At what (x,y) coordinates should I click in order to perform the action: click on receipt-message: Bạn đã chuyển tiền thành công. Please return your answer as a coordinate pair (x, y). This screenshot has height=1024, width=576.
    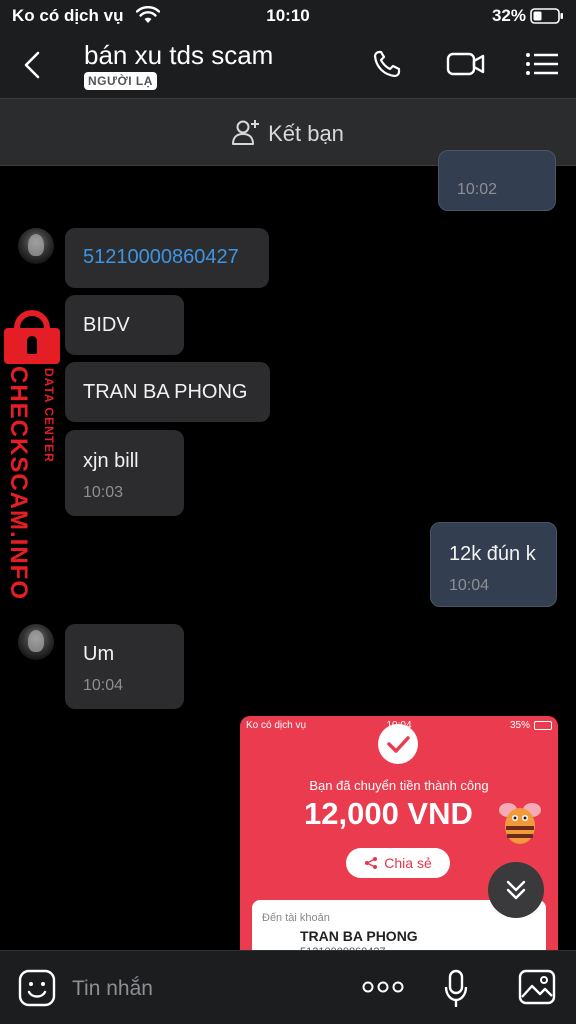
    Looking at the image, I should click on (399, 785).